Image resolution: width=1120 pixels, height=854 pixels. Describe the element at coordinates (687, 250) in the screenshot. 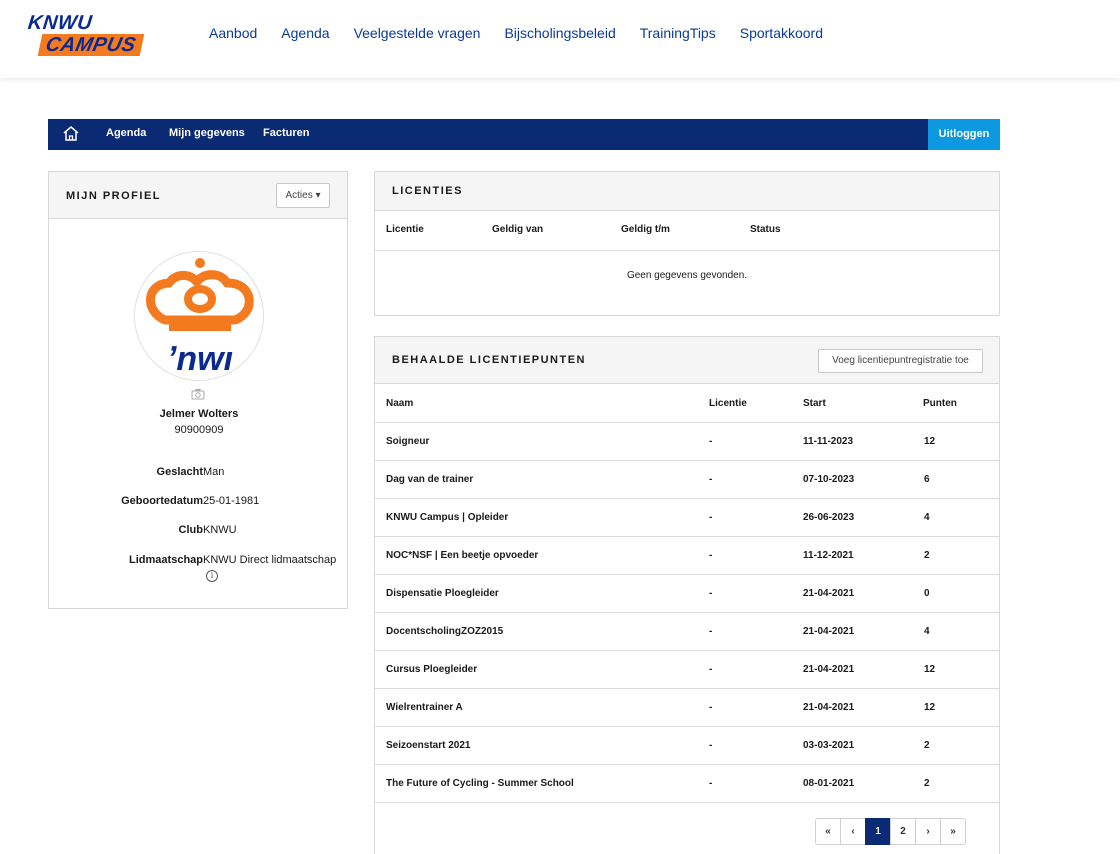

I see `divider` at that location.